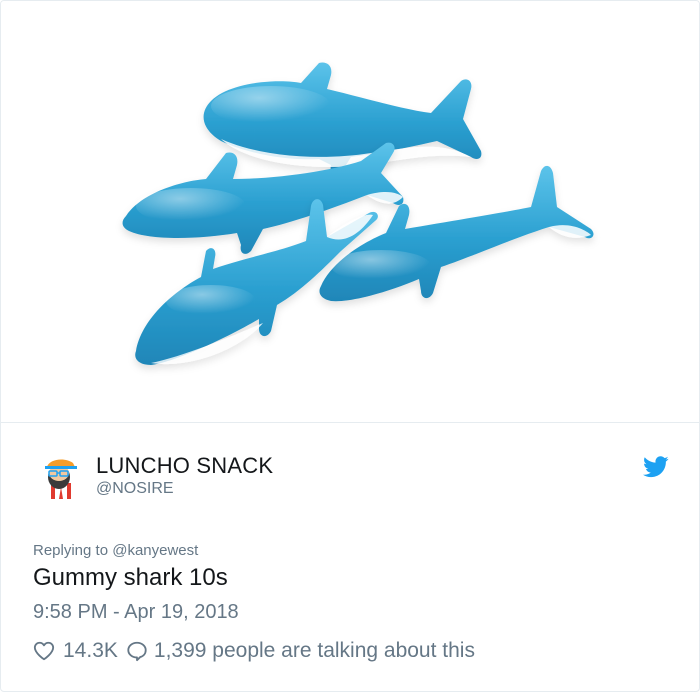 This screenshot has height=692, width=700. I want to click on tweet-timestamp: 9:58 PM - Apr 19, 2018, so click(136, 612).